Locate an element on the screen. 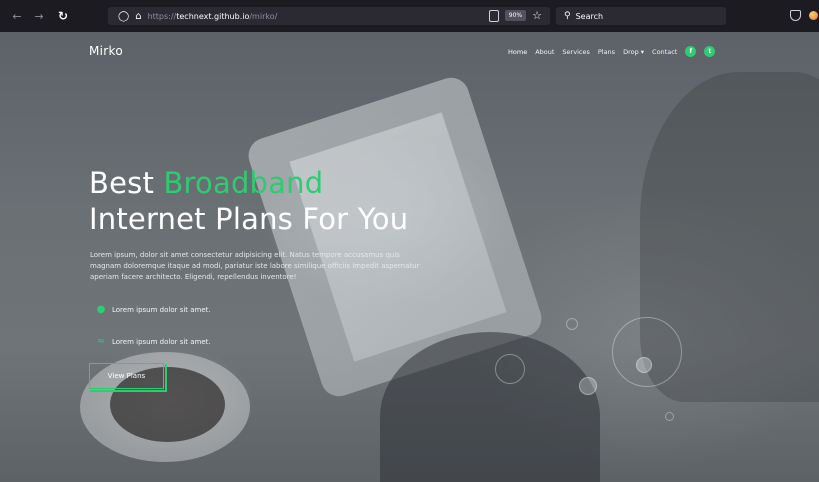 This screenshot has width=819, height=482. shield-icon: ◯ is located at coordinates (123, 16).